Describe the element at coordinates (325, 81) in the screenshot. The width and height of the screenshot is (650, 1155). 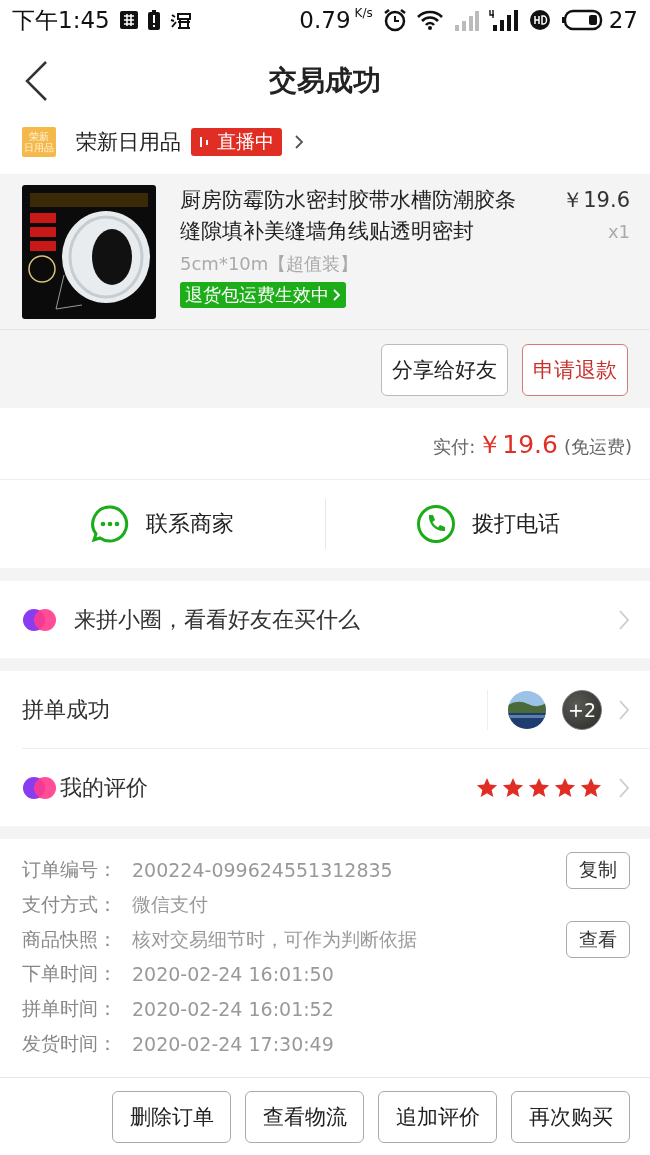
I see `page-title: 交易成功` at that location.